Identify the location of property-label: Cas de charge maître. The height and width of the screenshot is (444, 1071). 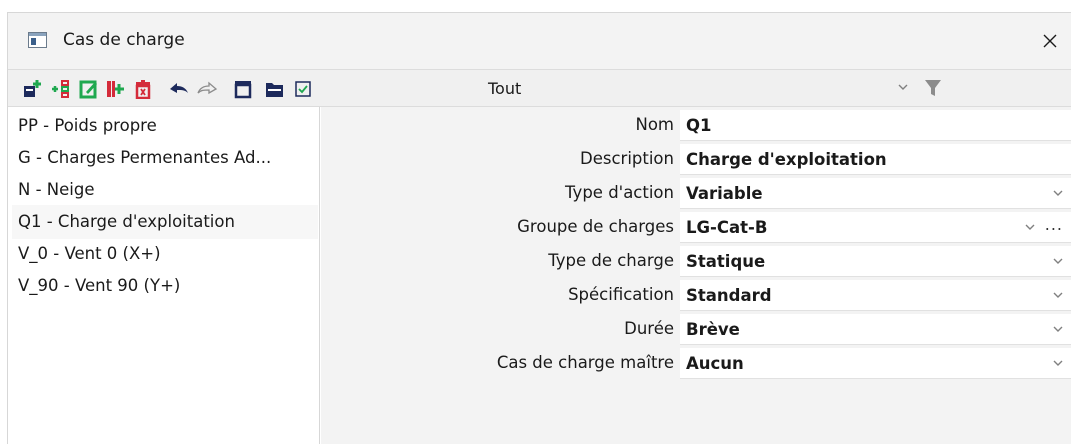
(585, 362).